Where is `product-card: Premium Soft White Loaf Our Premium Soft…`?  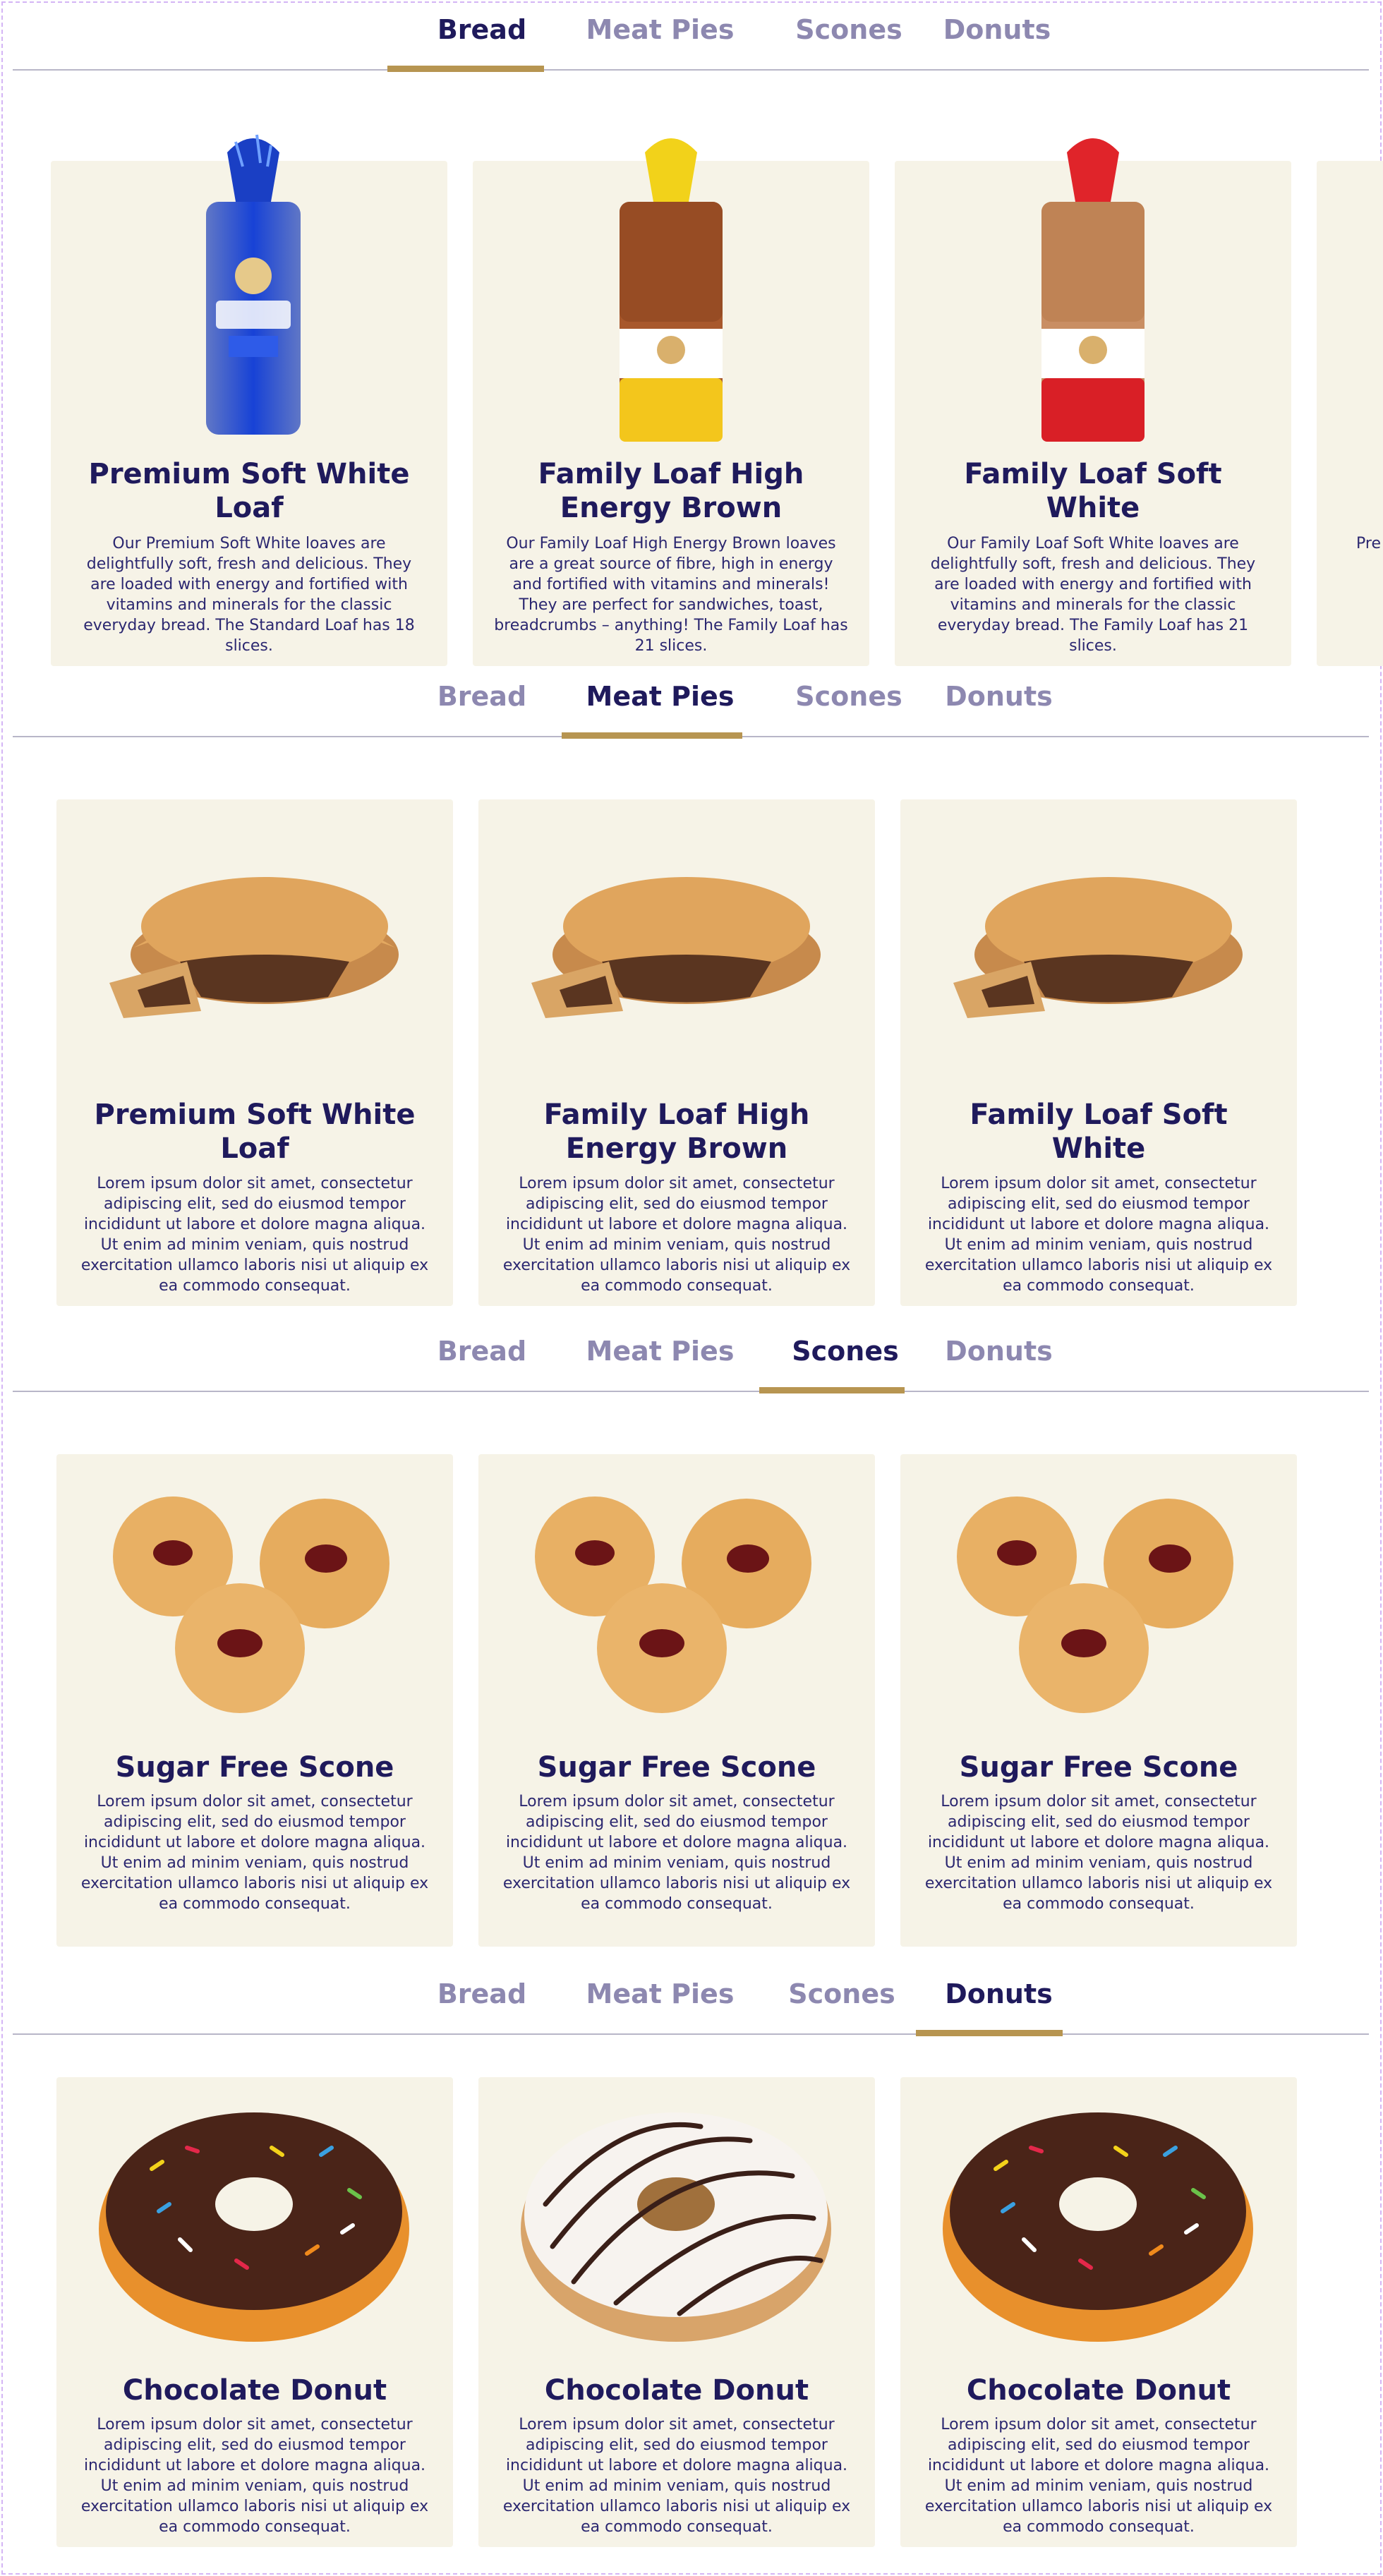
product-card: Premium Soft White Loaf Our Premium Soft… is located at coordinates (249, 400).